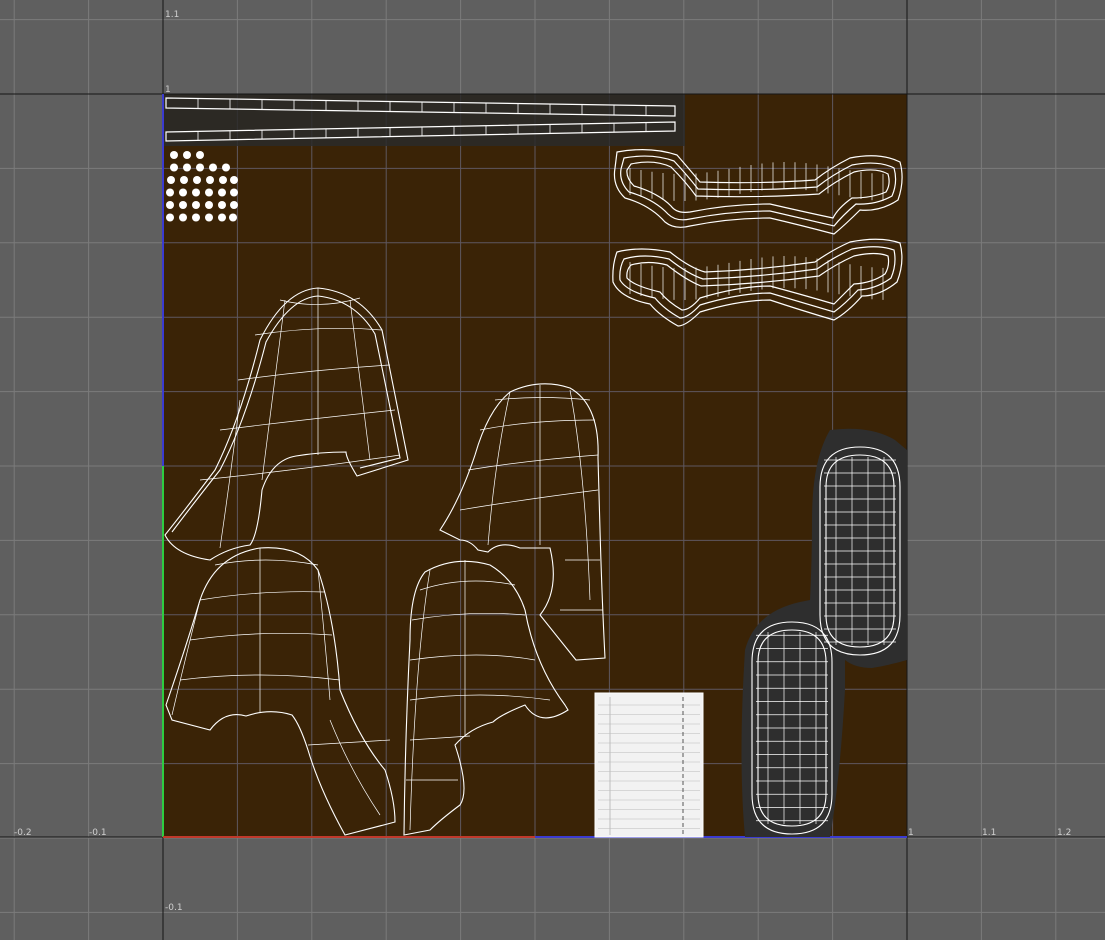 The width and height of the screenshot is (1105, 940). Describe the element at coordinates (989, 833) in the screenshot. I see `label-u-1.1: 1.1` at that location.